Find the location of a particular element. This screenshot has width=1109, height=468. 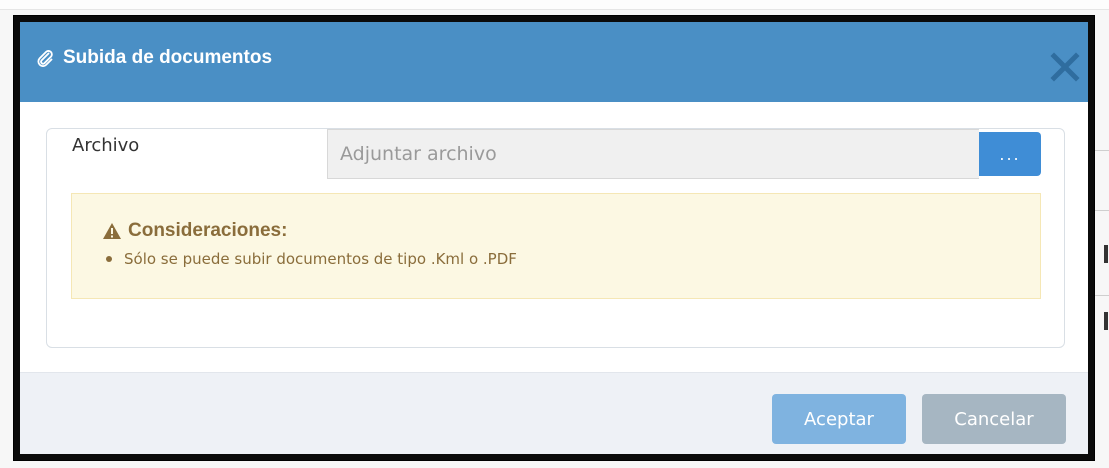

file-input is located at coordinates (653, 154).